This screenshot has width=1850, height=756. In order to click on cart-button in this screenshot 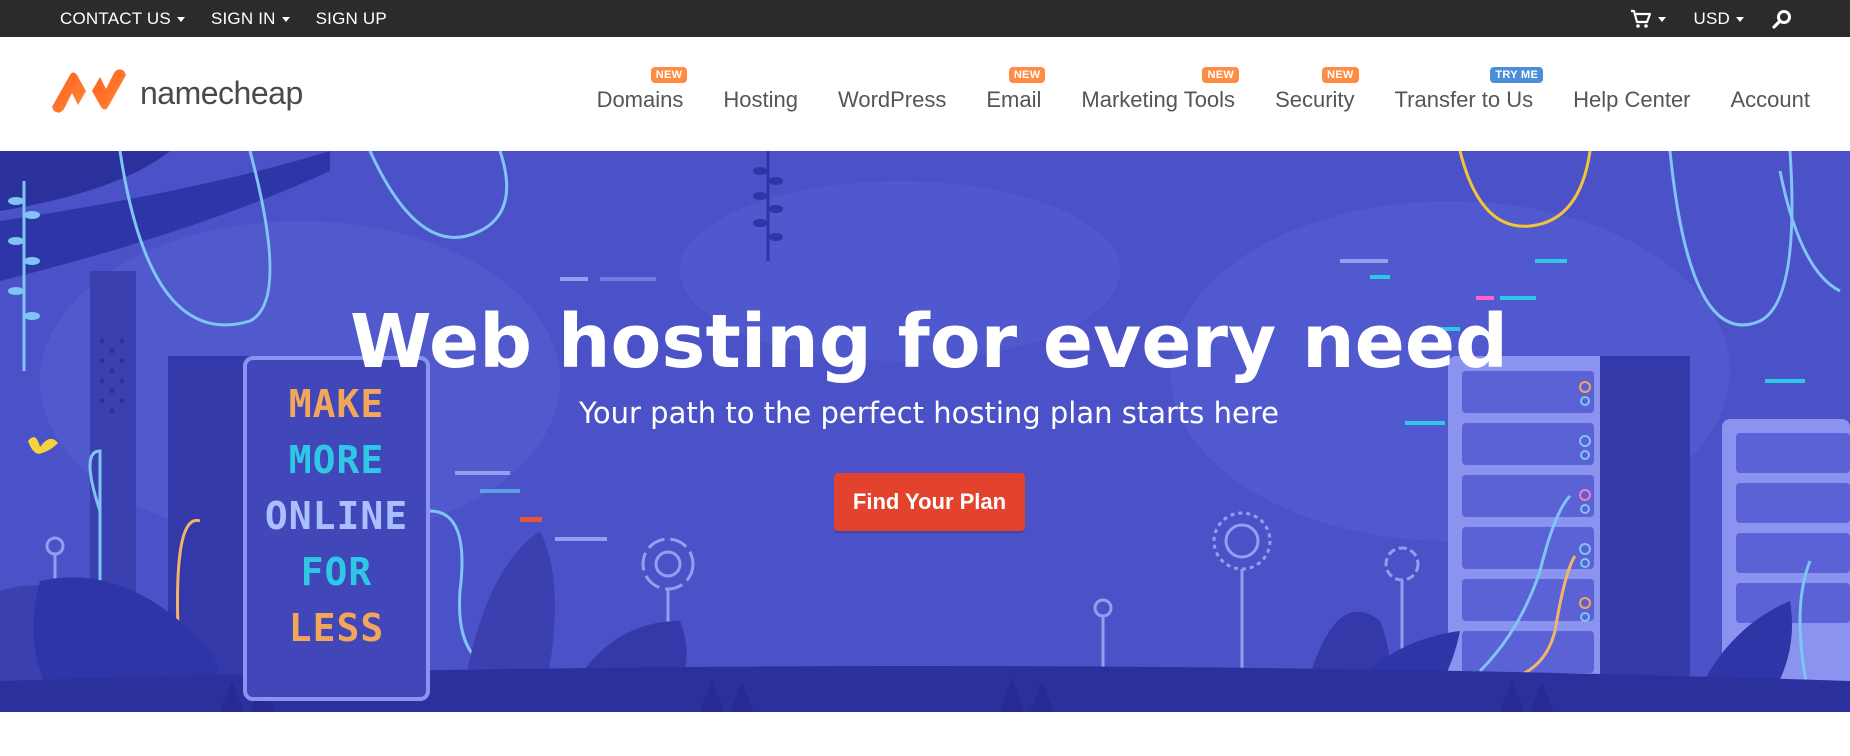, I will do `click(1648, 19)`.